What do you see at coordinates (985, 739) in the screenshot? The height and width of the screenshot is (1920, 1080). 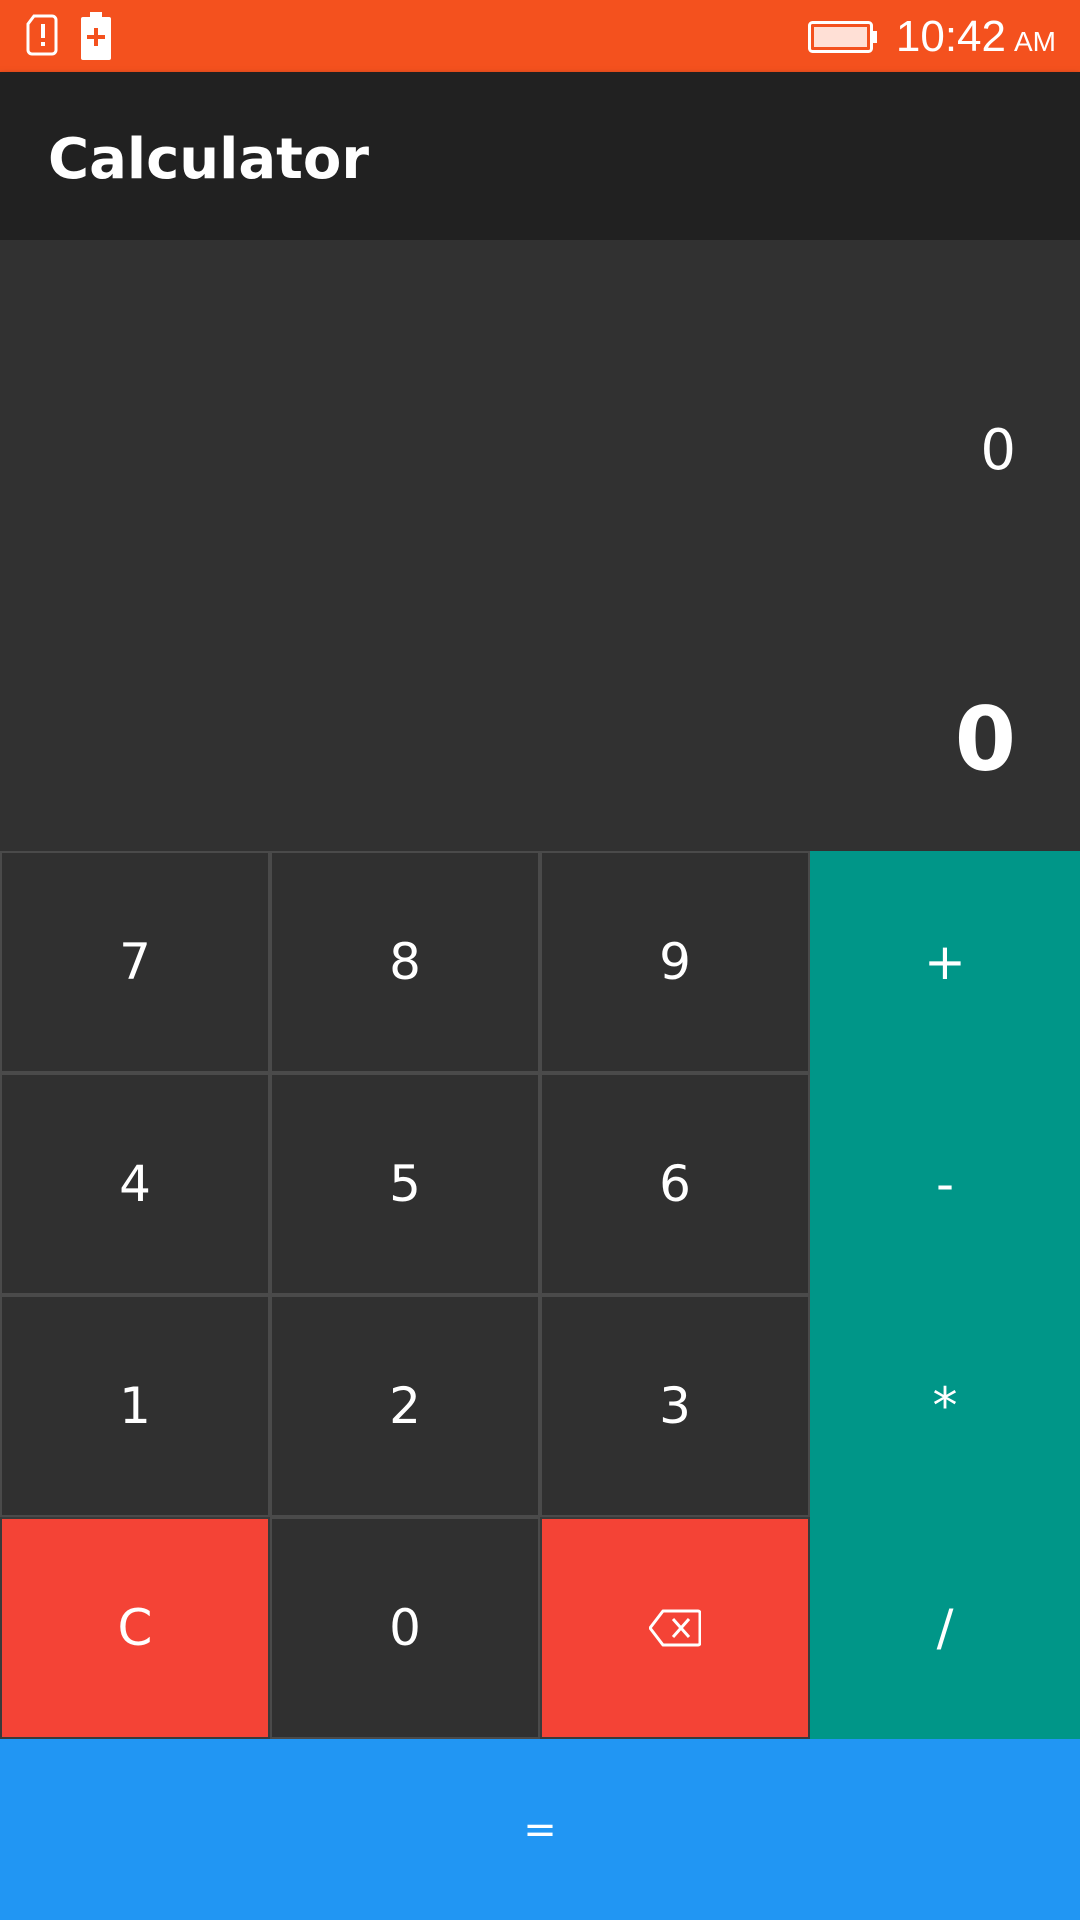 I see `result-text: 0` at bounding box center [985, 739].